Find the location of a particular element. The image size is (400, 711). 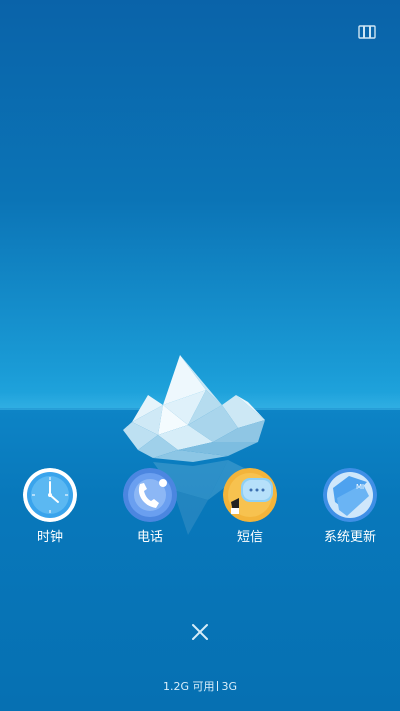

recent-app-messages: 短信 is located at coordinates (250, 513).